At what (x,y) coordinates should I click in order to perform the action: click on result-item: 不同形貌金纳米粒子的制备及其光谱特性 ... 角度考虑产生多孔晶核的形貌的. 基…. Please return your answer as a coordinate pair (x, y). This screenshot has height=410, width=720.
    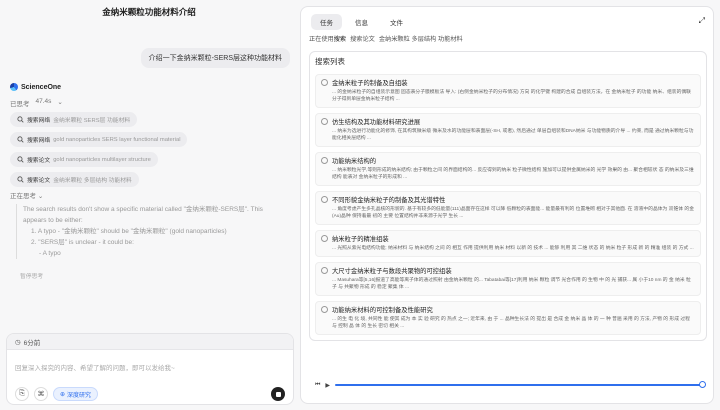
    Looking at the image, I should click on (508, 208).